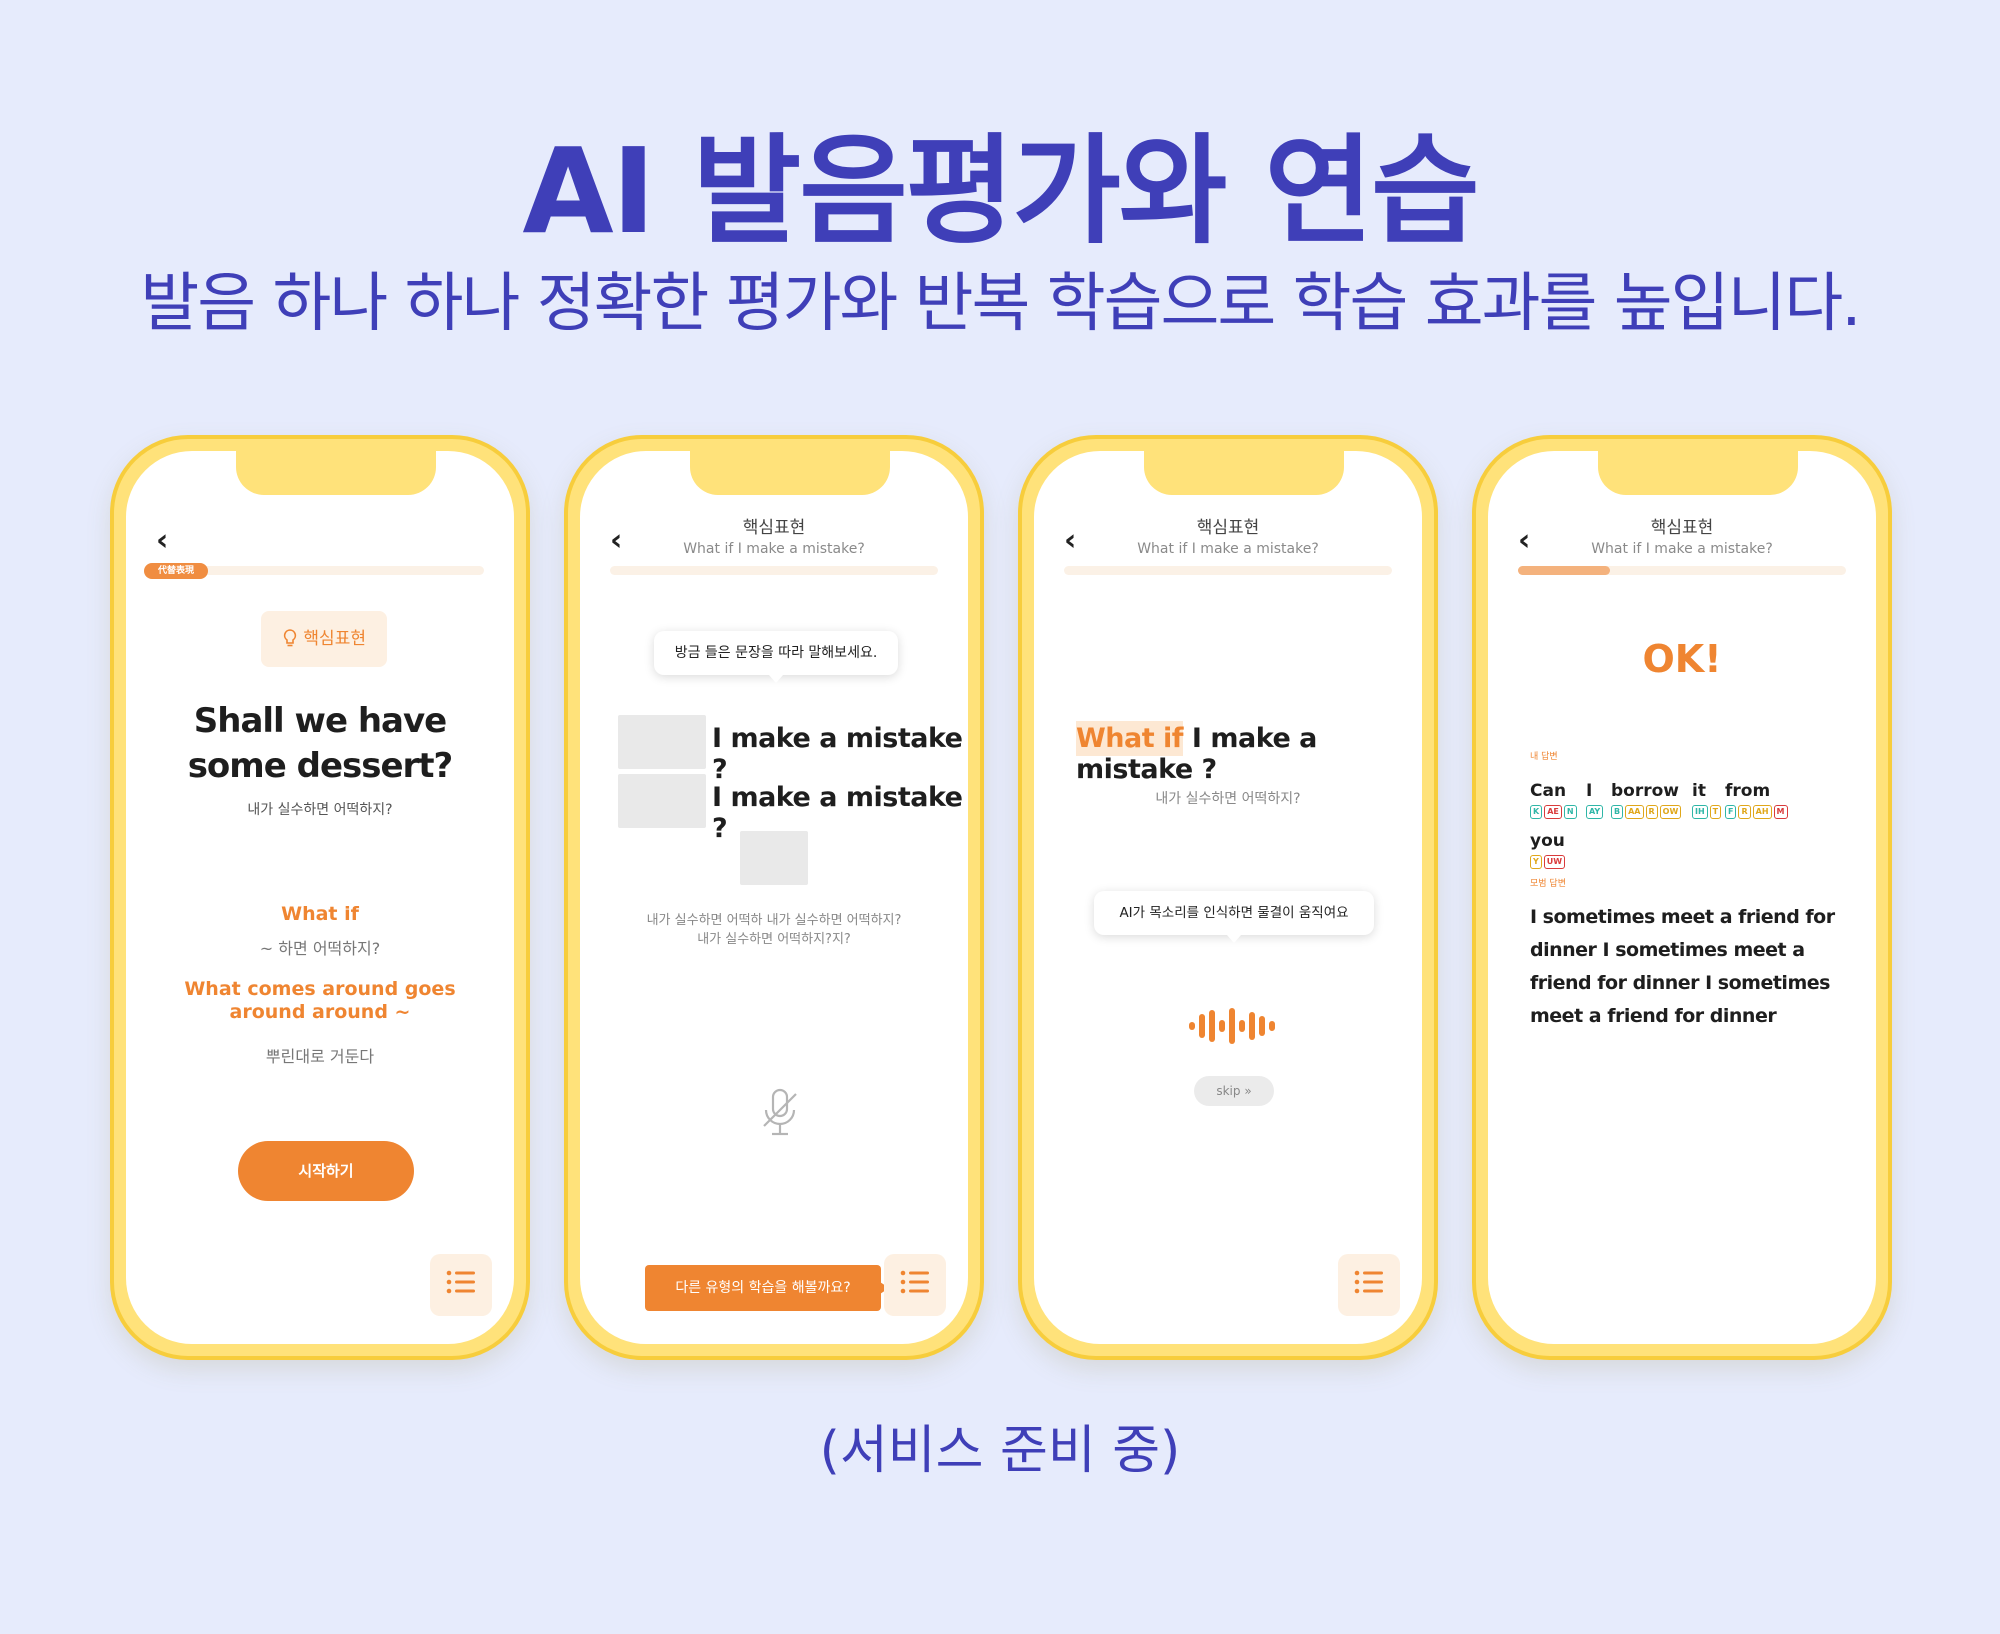 The height and width of the screenshot is (1634, 2000). What do you see at coordinates (1715, 812) in the screenshot?
I see `phoneme-badge: T` at bounding box center [1715, 812].